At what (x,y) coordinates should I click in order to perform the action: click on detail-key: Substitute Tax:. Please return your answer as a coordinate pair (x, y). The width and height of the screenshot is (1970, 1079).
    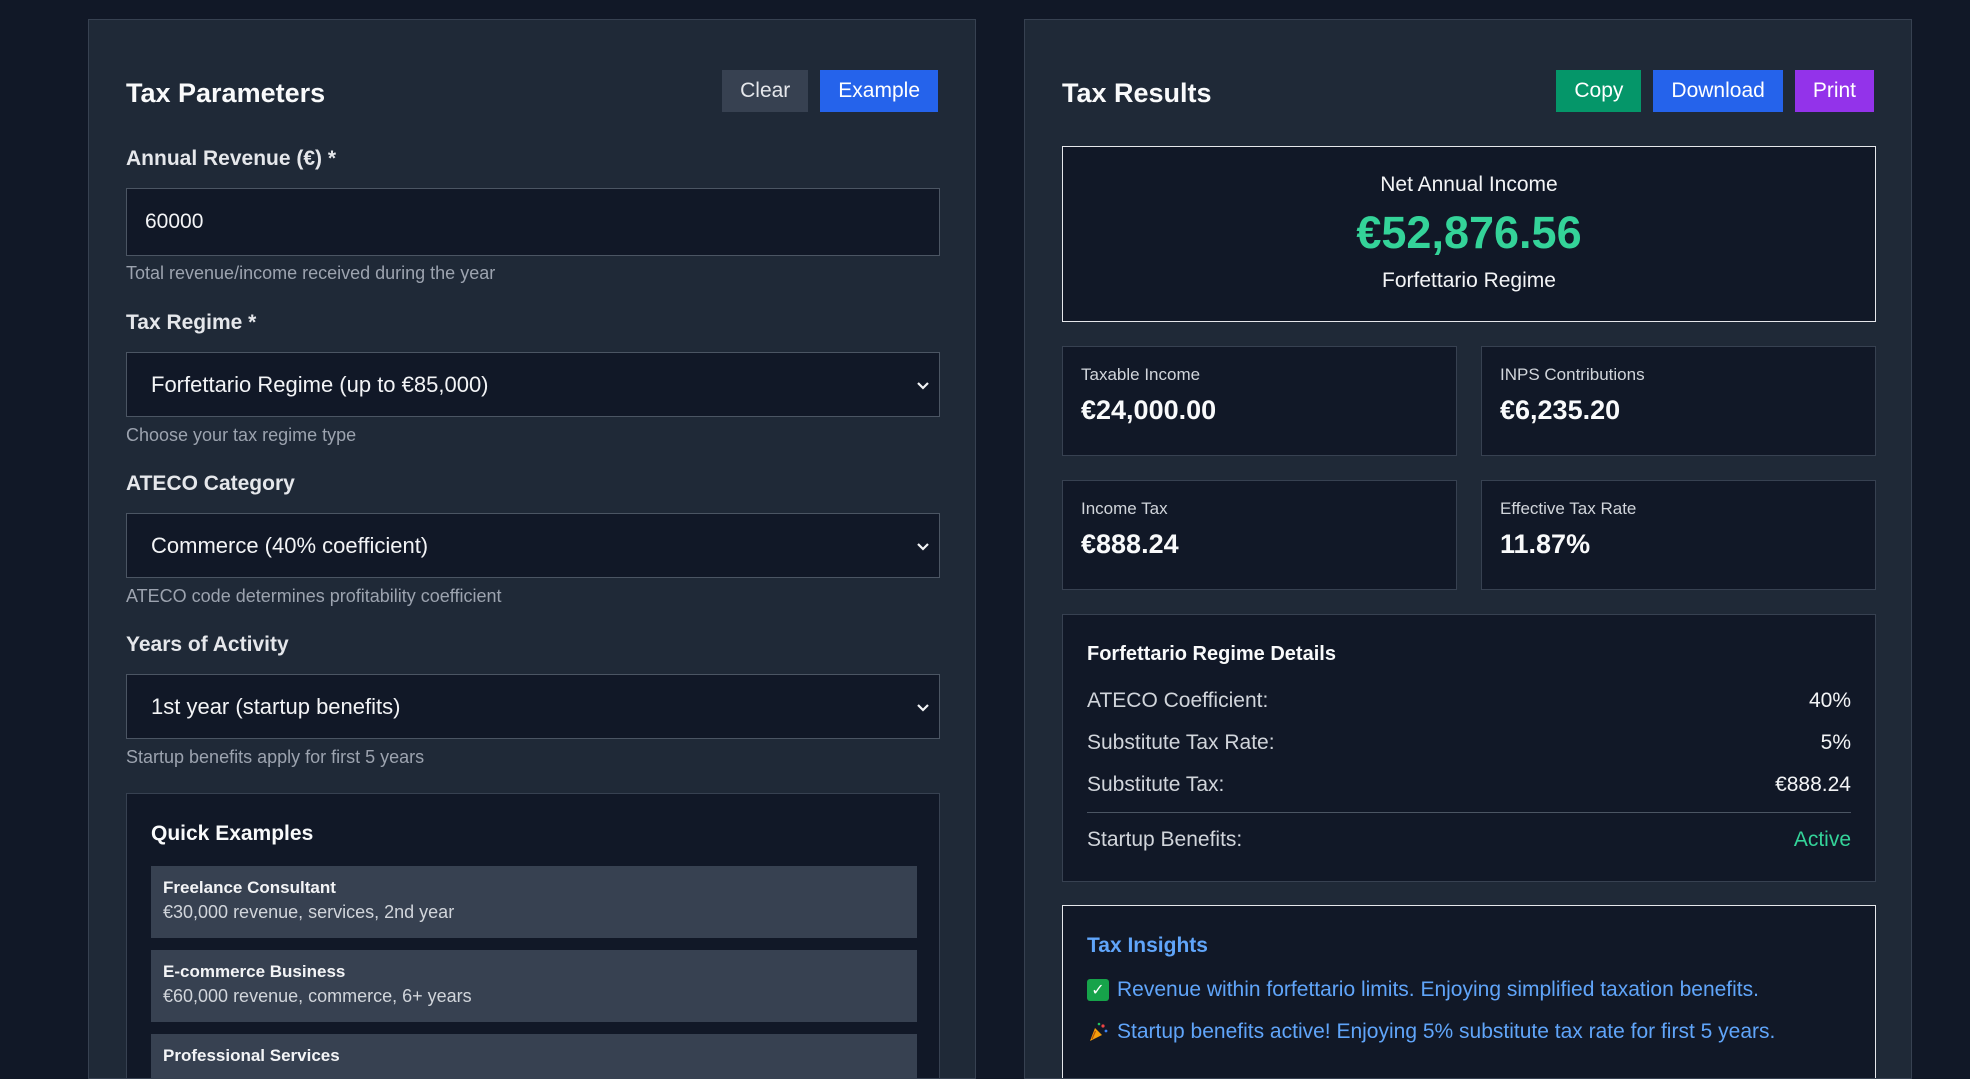
    Looking at the image, I should click on (1156, 784).